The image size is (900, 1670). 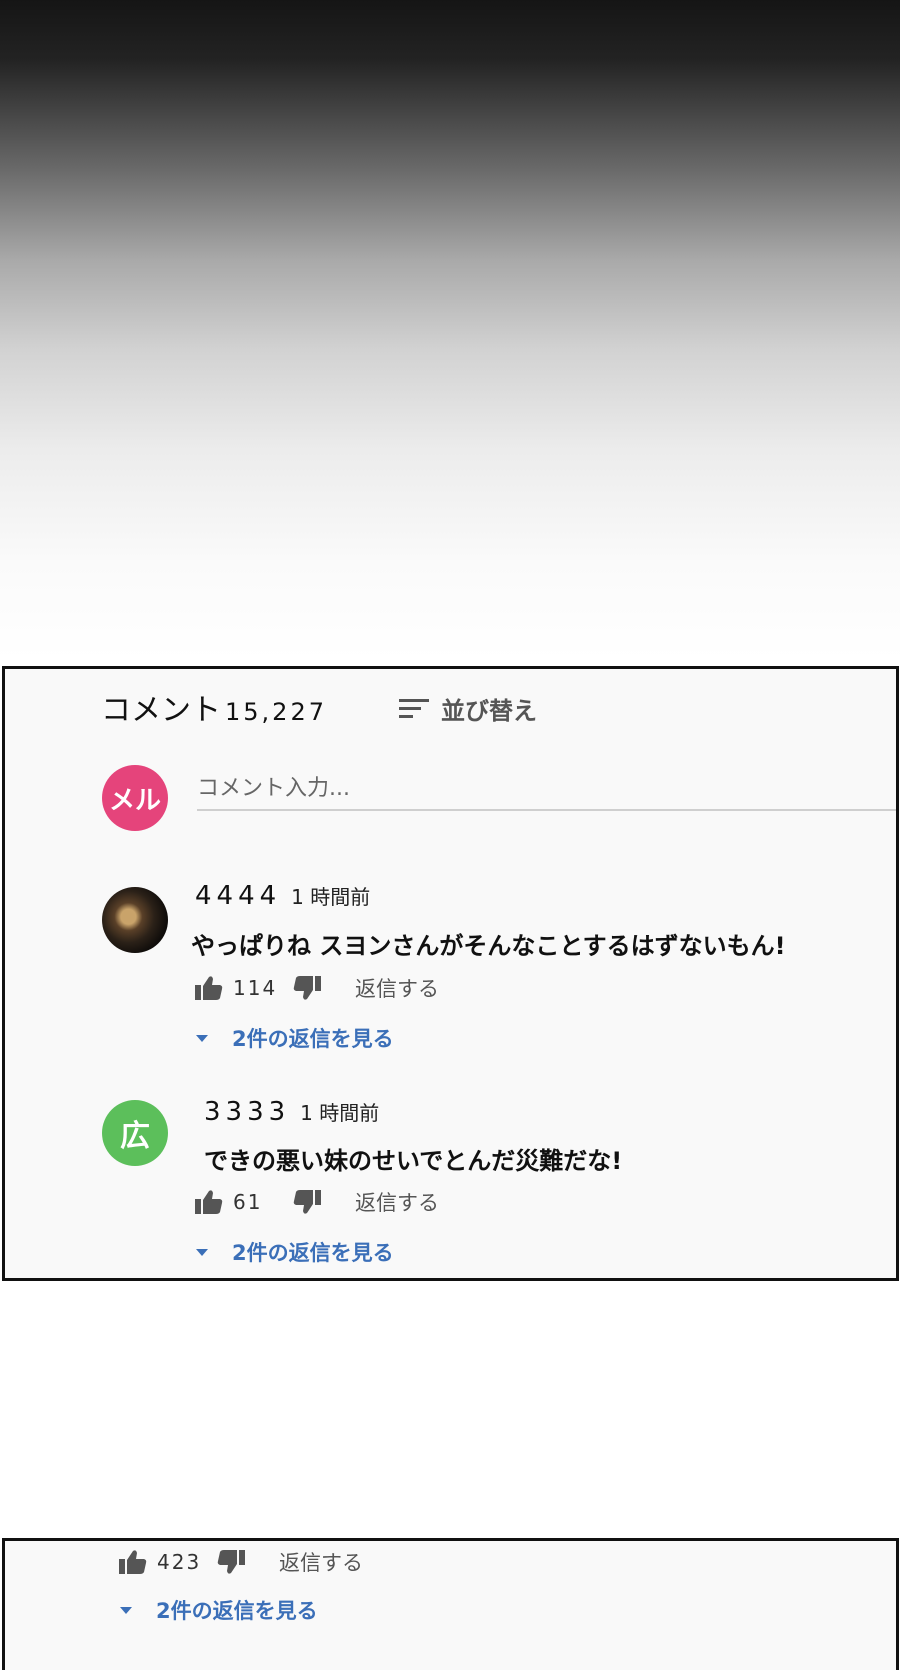 I want to click on comment-author: 3333, so click(x=247, y=1112).